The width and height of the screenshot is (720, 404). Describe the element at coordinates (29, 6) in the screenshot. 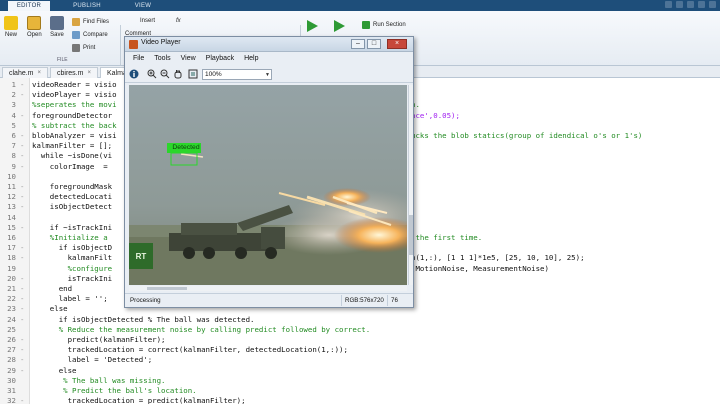

I see `tab-editor: EDITOR` at that location.